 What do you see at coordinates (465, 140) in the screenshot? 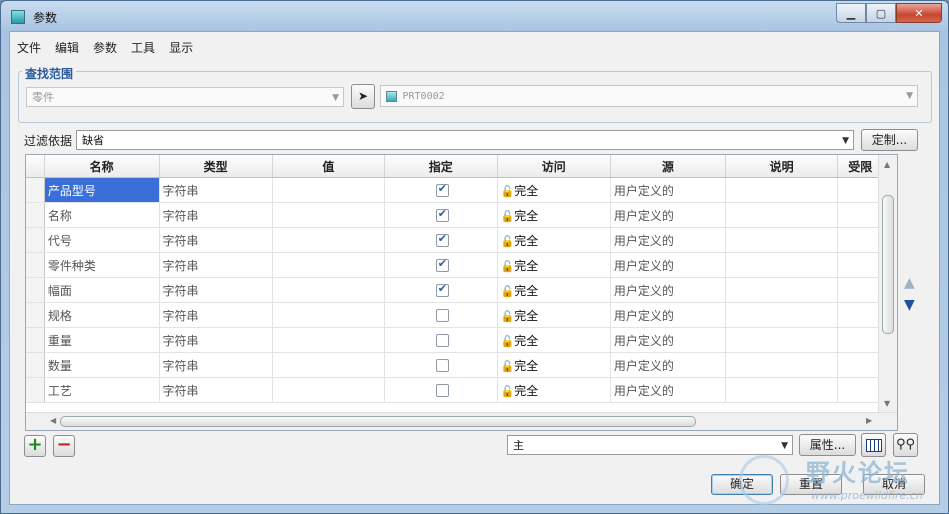
I see `filter-select: 缺省 ▼` at bounding box center [465, 140].